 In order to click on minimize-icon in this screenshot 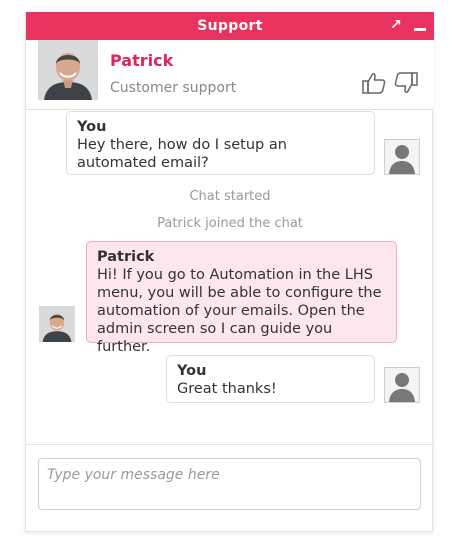, I will do `click(420, 29)`.